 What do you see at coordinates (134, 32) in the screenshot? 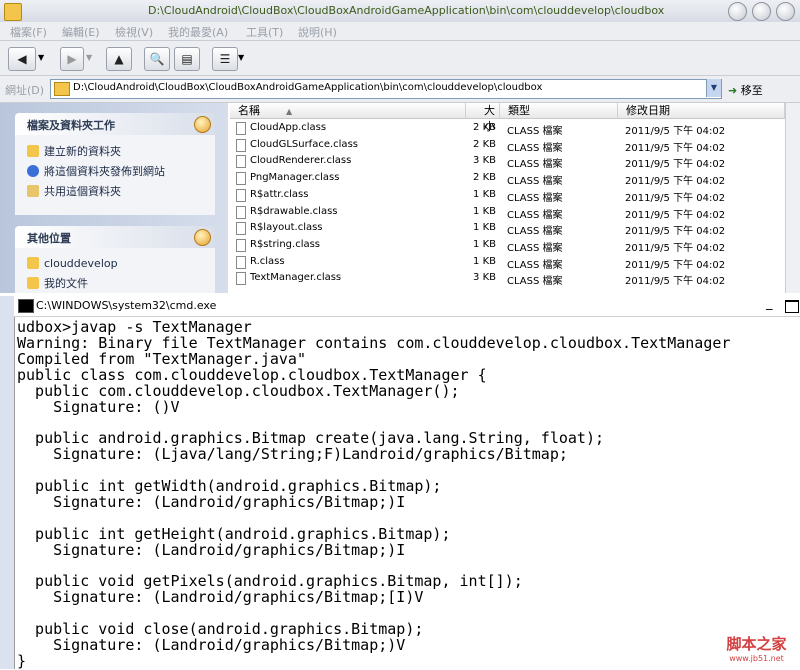
I see `menu-view: 檢視(V)` at bounding box center [134, 32].